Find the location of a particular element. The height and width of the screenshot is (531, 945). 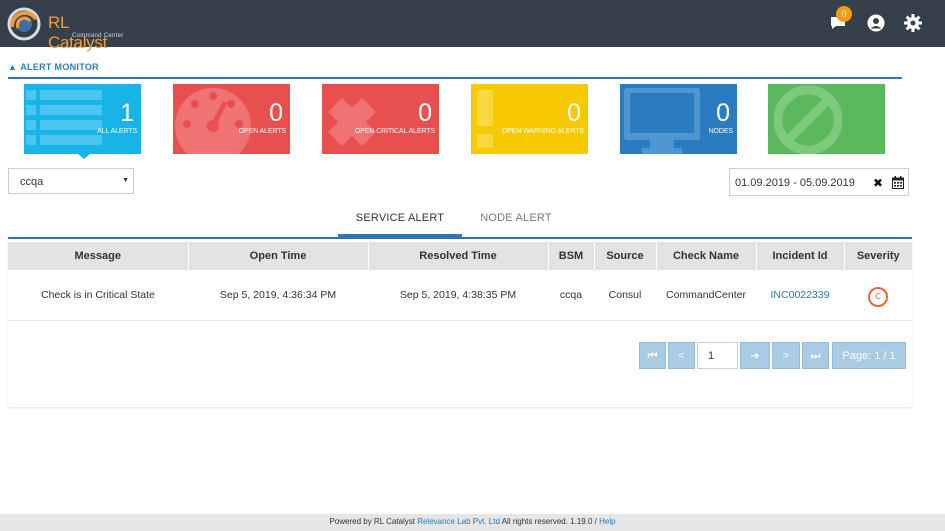

go-page-button: ➔ is located at coordinates (755, 355).